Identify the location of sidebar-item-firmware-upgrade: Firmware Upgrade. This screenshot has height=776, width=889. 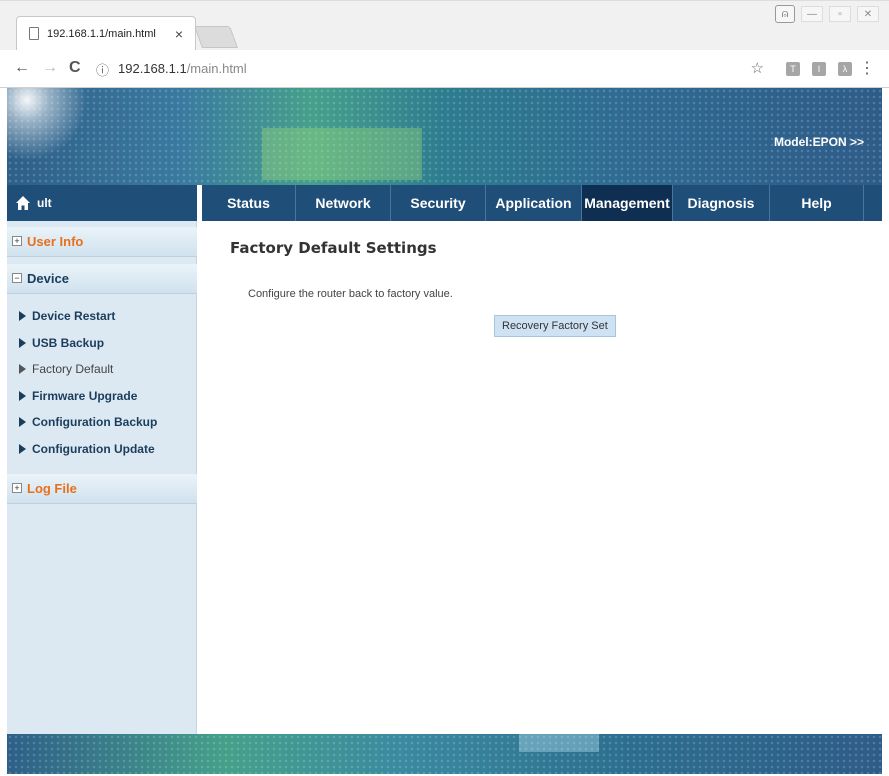
(102, 396).